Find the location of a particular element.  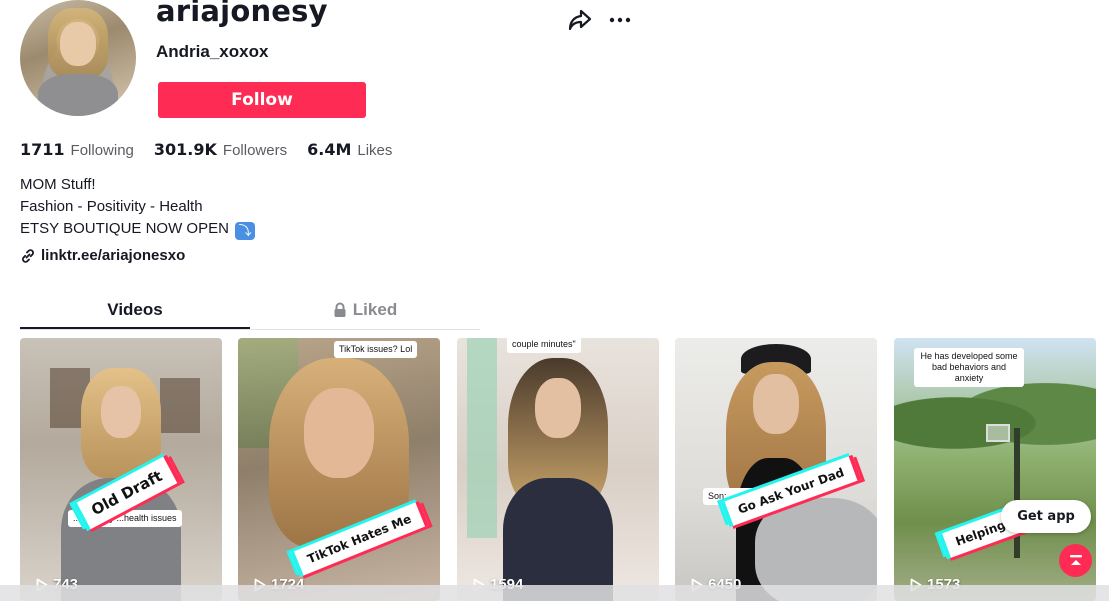

bio-line: Fashion - Positivity - Health is located at coordinates (111, 206).